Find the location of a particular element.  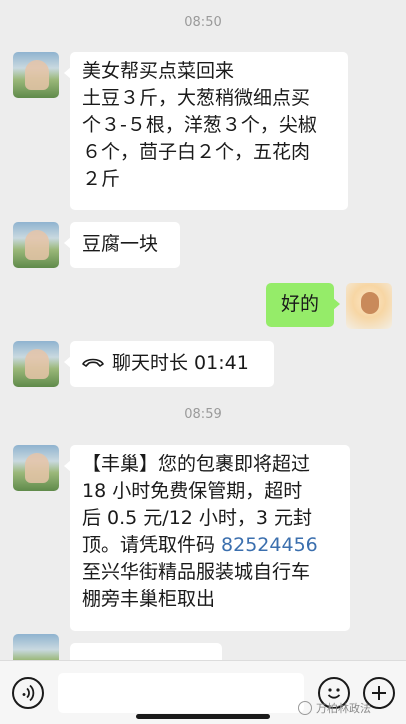

message-text: 豆腐一块 is located at coordinates (120, 244).